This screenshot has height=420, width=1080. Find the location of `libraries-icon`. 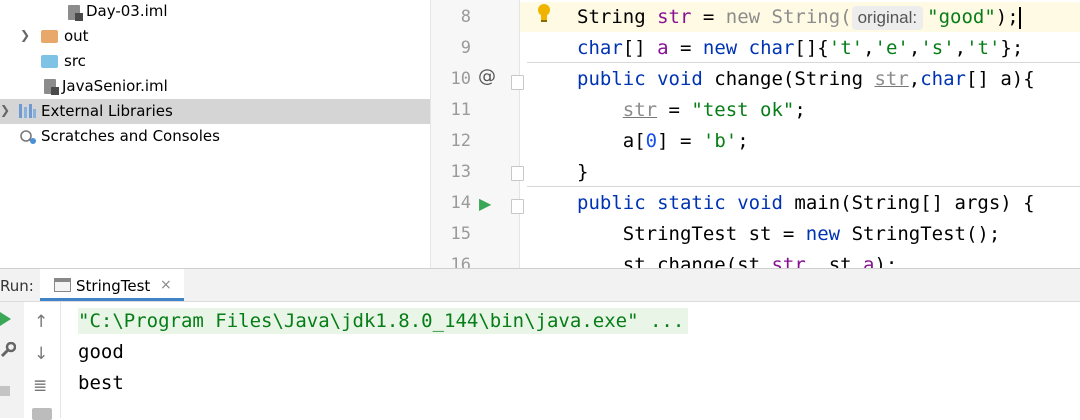

libraries-icon is located at coordinates (27, 111).